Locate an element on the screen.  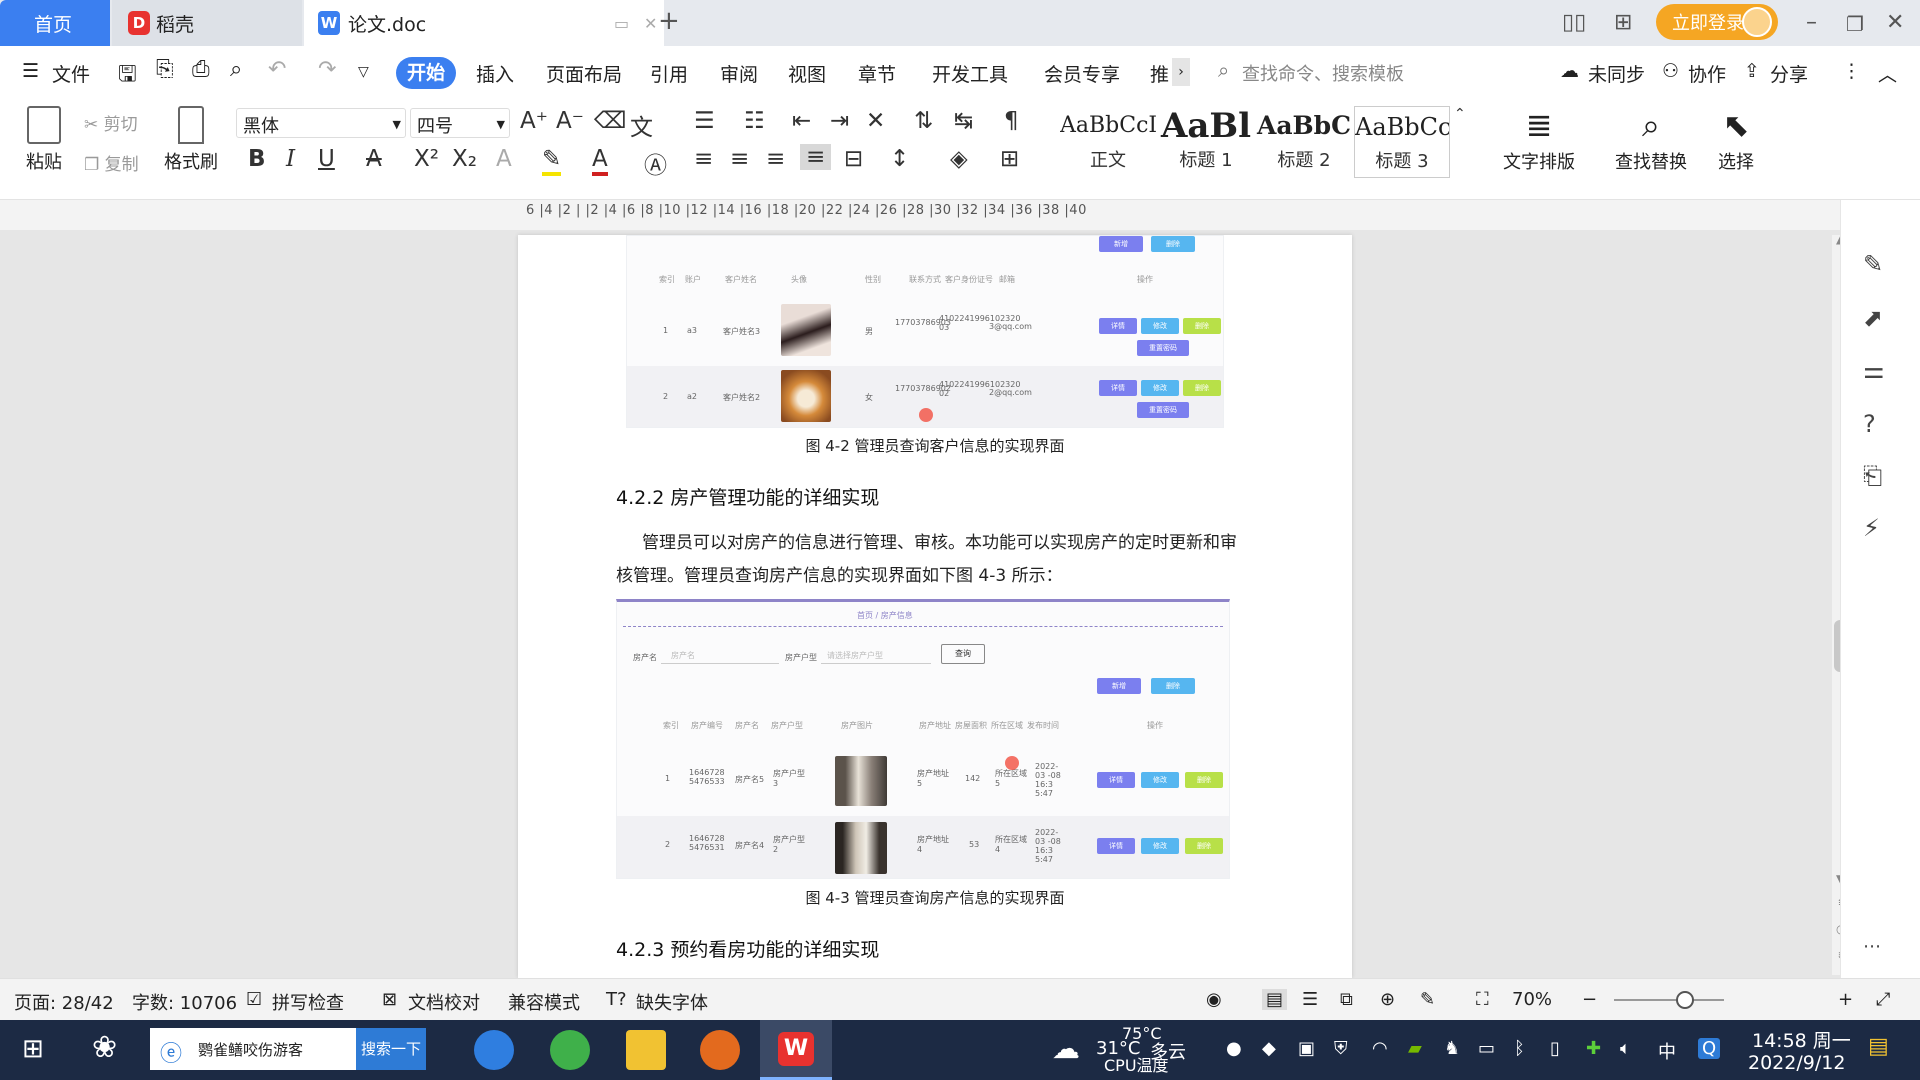
borders-icon: ⊞ is located at coordinates (1009, 159).